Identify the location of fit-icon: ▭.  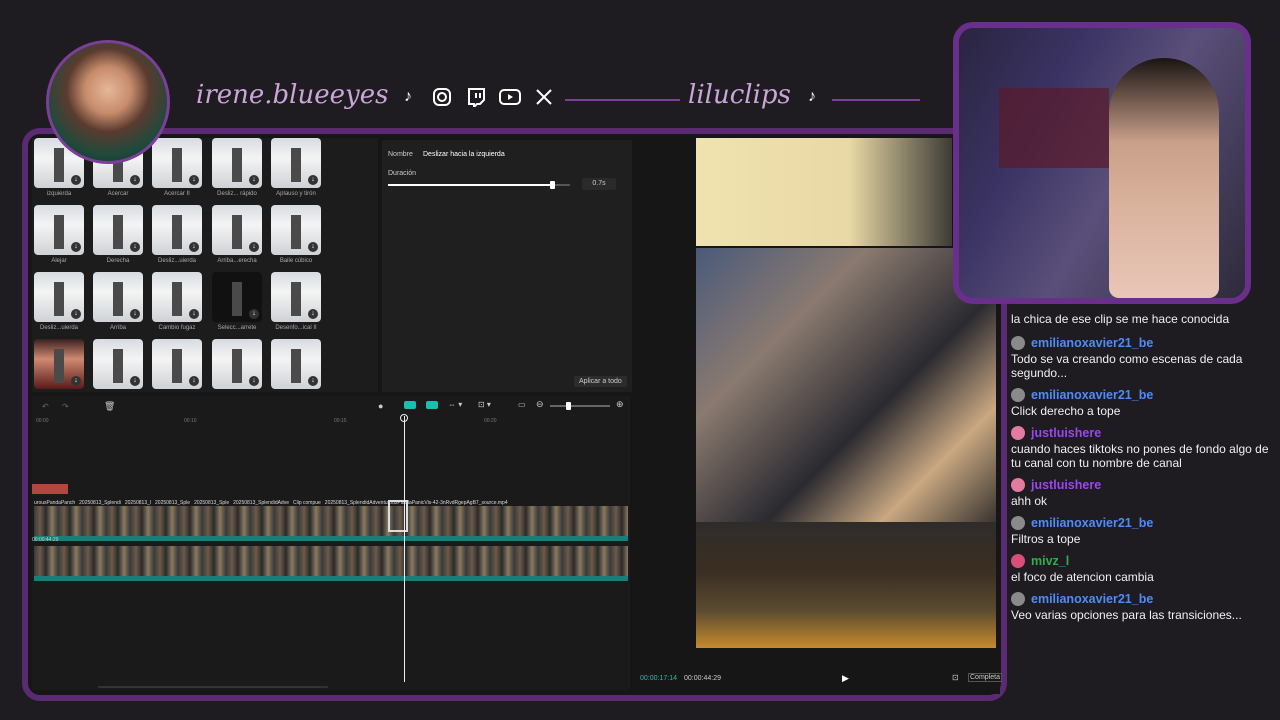
(522, 404).